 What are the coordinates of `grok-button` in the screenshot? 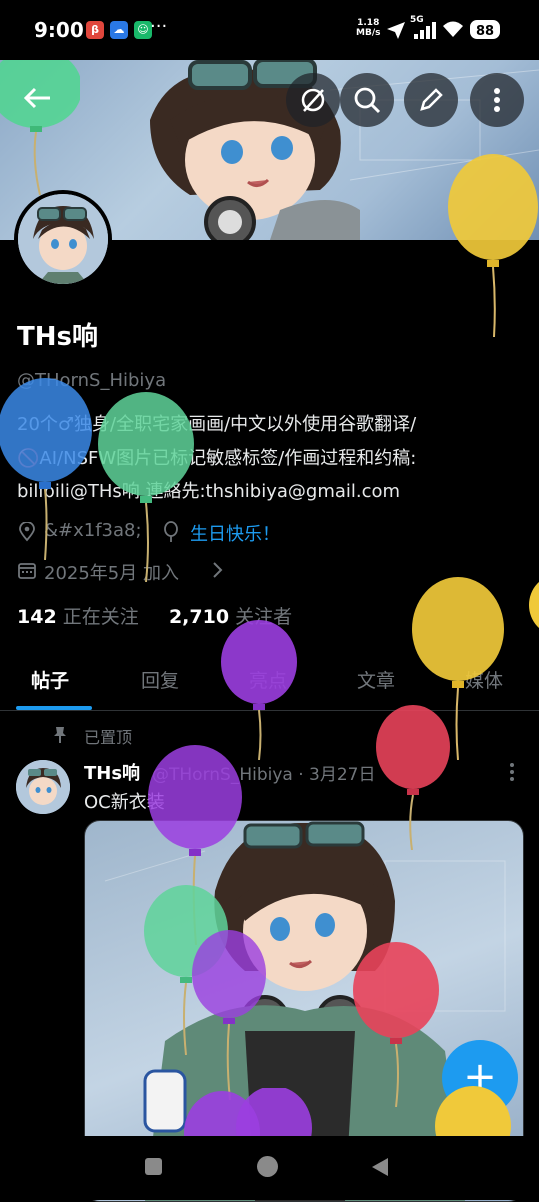 It's located at (313, 100).